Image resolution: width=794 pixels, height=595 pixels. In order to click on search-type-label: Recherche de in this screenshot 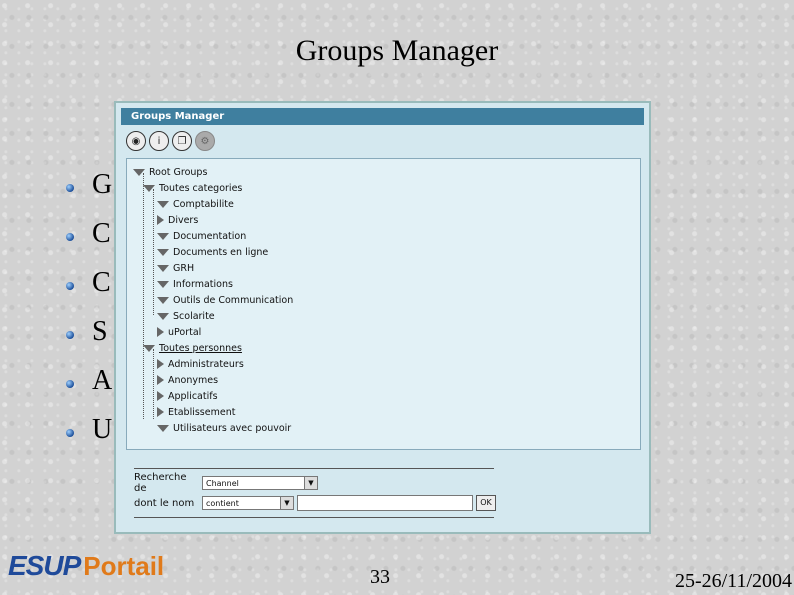, I will do `click(160, 483)`.